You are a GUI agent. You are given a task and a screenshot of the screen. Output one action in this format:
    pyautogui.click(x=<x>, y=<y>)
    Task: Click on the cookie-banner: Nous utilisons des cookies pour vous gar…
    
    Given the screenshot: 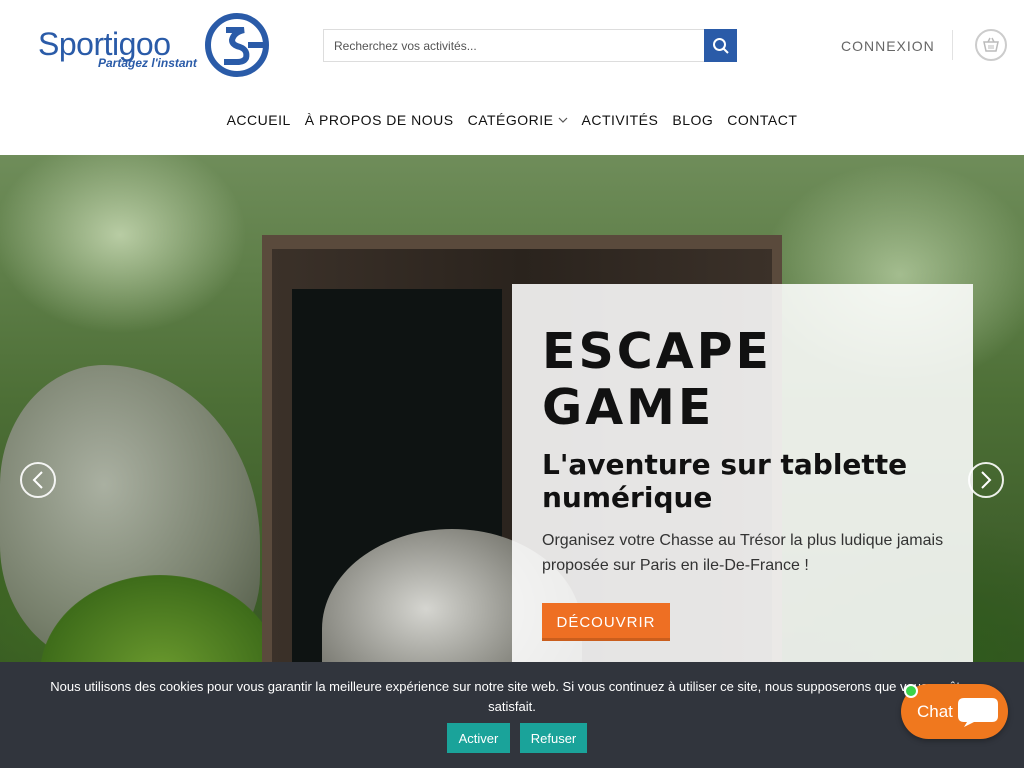 What is the action you would take?
    pyautogui.click(x=512, y=715)
    